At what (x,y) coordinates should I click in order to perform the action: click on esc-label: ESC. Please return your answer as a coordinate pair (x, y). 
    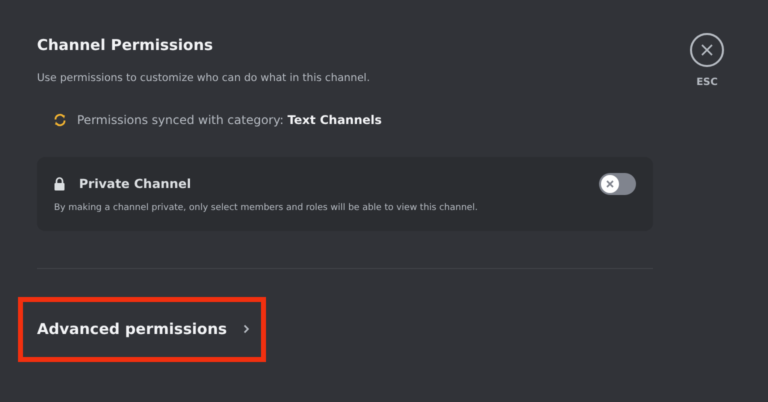
    Looking at the image, I should click on (707, 83).